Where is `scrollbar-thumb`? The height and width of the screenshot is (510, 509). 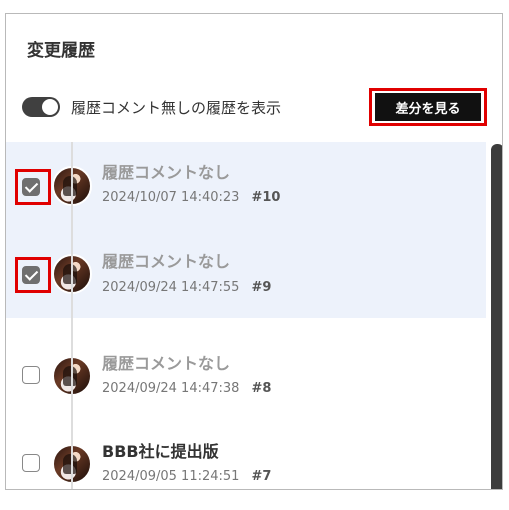 scrollbar-thumb is located at coordinates (496, 316).